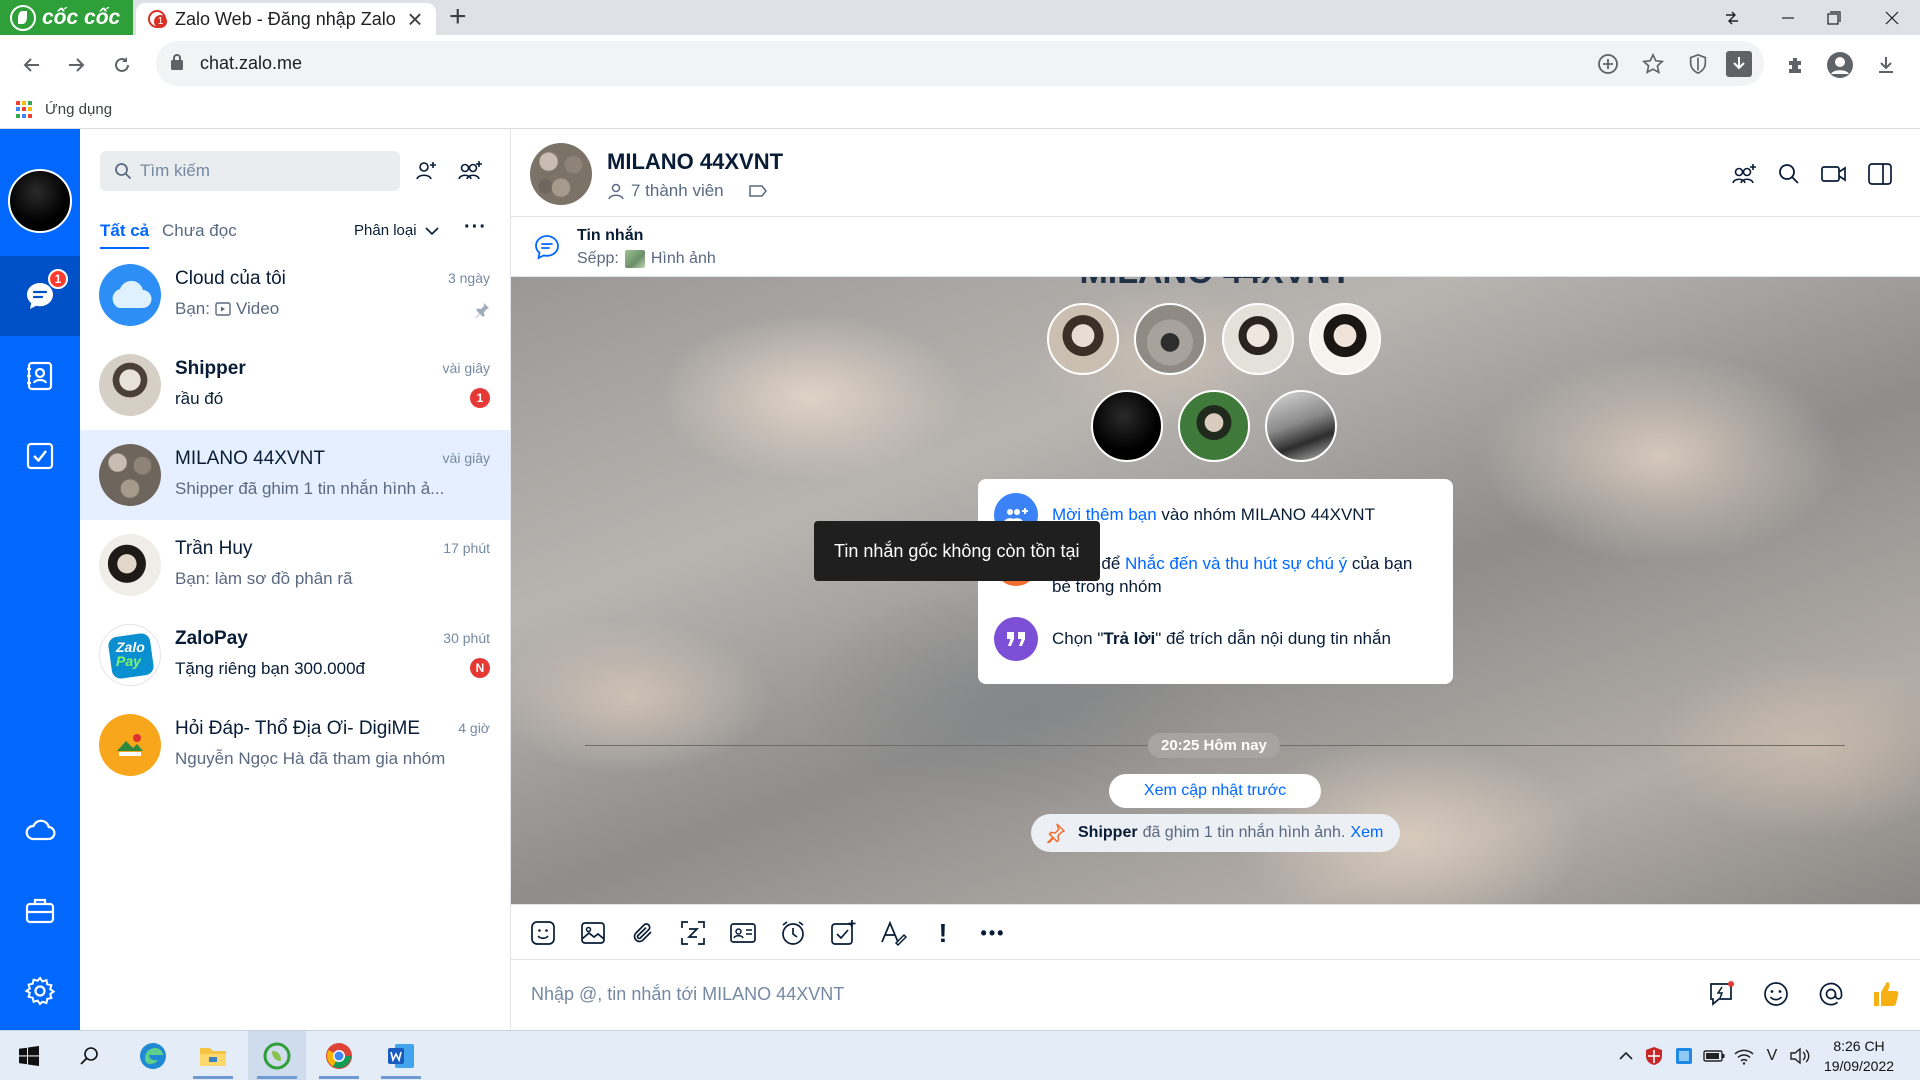 The image size is (1920, 1080). I want to click on back-icon, so click(32, 65).